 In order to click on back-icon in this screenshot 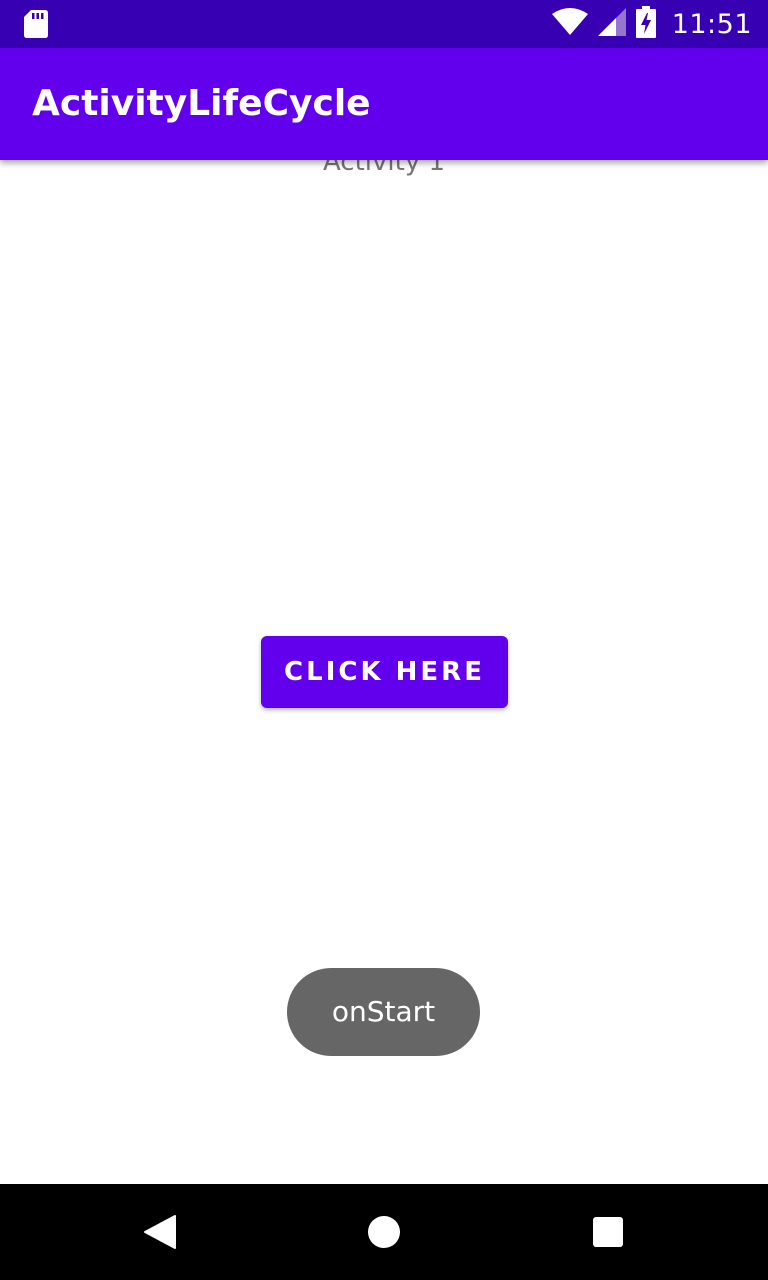, I will do `click(160, 1232)`.